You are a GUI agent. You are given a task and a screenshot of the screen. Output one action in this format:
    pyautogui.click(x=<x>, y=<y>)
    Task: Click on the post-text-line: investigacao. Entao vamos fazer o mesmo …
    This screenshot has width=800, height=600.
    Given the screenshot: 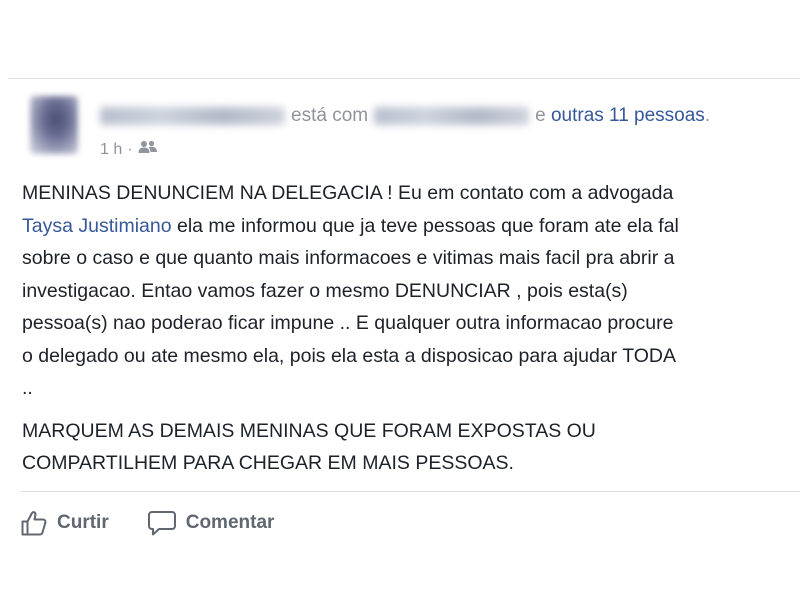 What is the action you would take?
    pyautogui.click(x=325, y=290)
    